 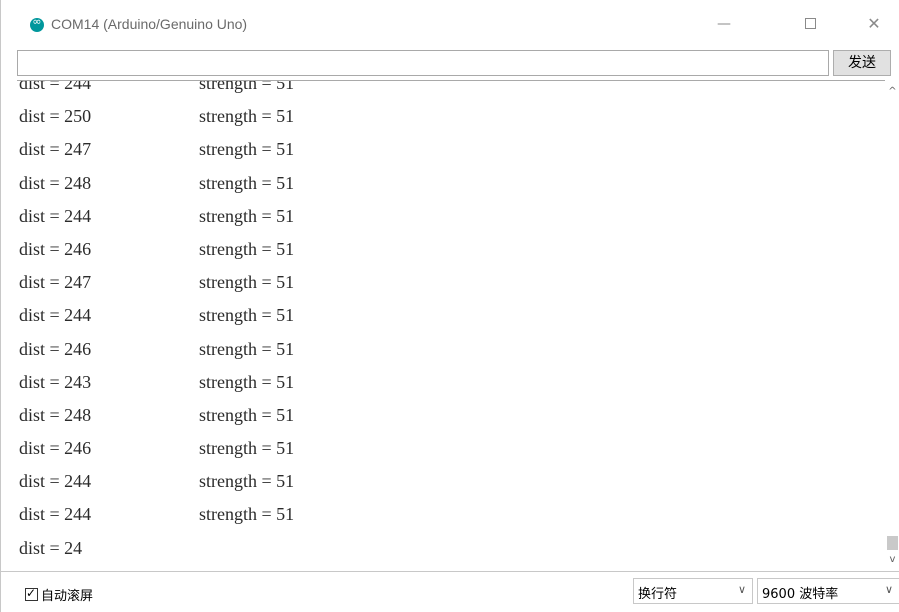 I want to click on output-line: dist = 250 strength = 51, so click(x=156, y=116).